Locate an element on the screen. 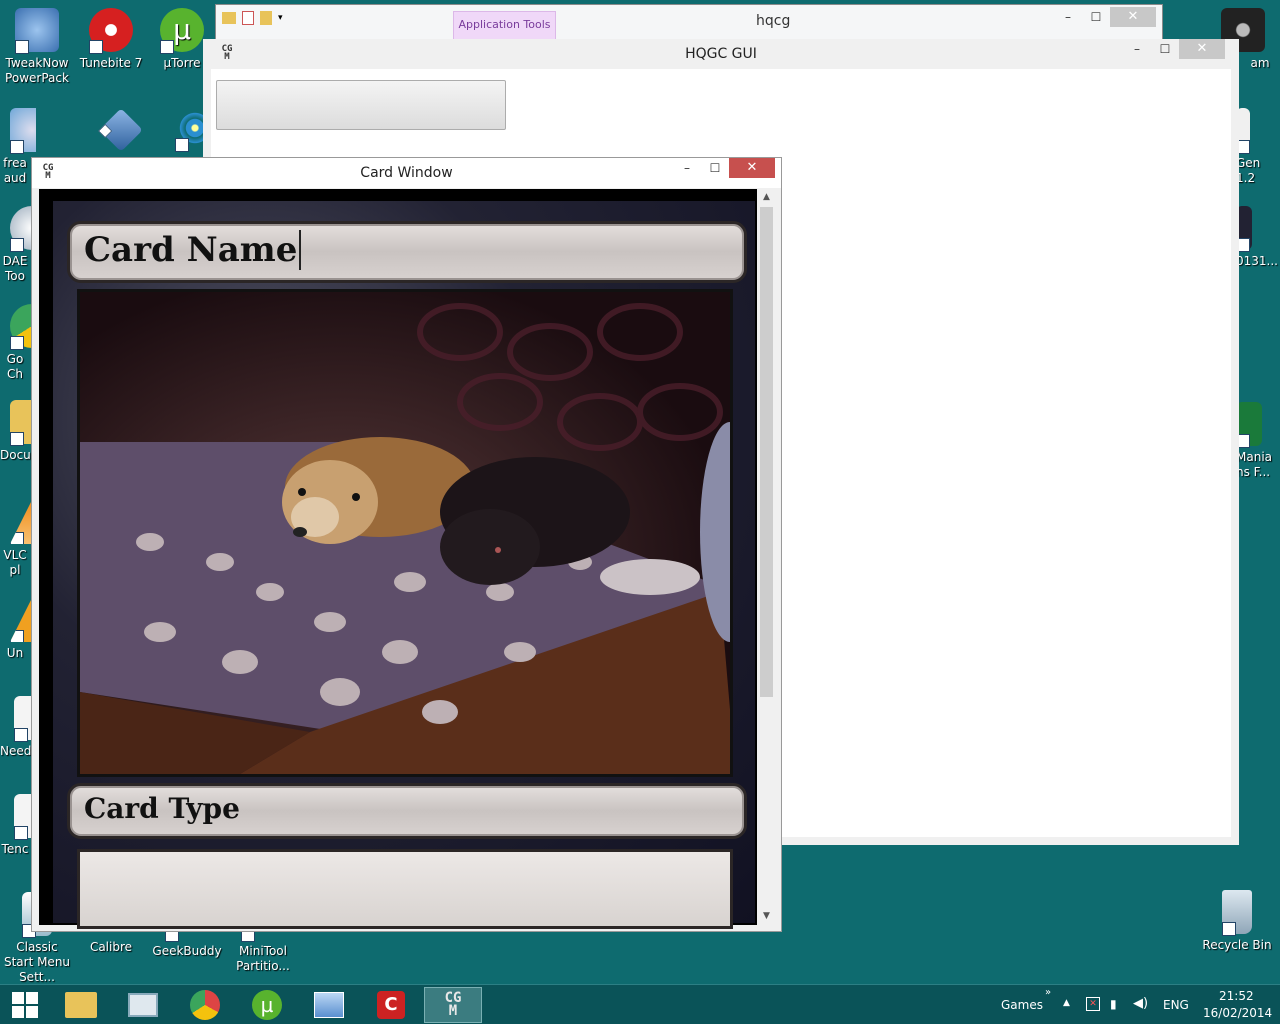 Image resolution: width=1280 pixels, height=1024 pixels. tunebite-icon is located at coordinates (111, 31).